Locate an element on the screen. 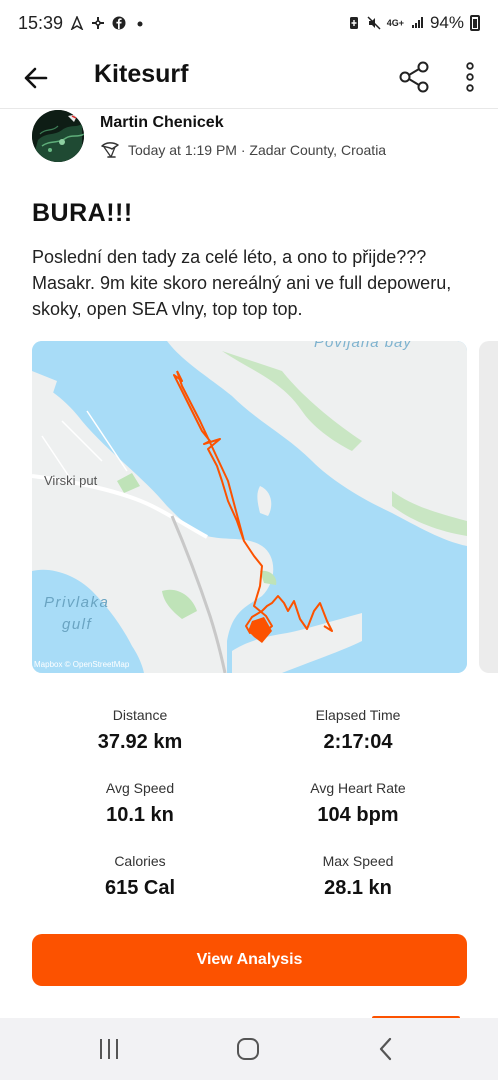  status-right: 4G+ 94% is located at coordinates (413, 23).